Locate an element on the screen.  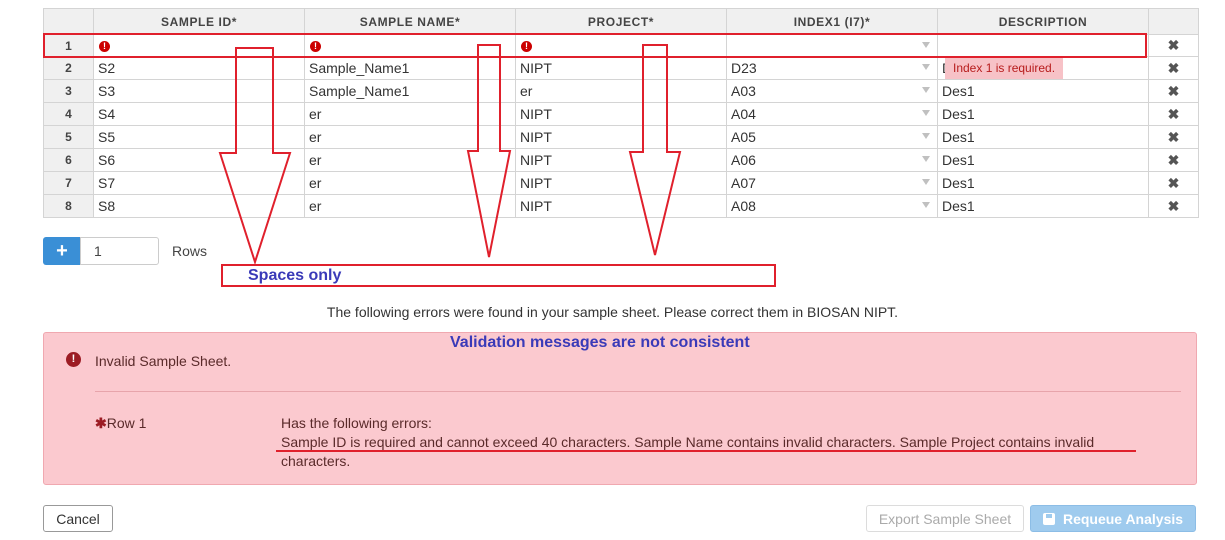
arrow-sample-id is located at coordinates (255, 156).